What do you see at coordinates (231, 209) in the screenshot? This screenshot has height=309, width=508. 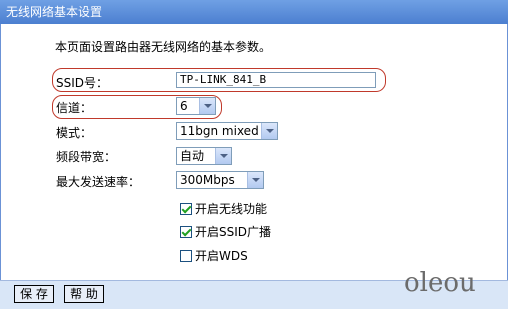 I see `checkbox-label: 开启无线功能` at bounding box center [231, 209].